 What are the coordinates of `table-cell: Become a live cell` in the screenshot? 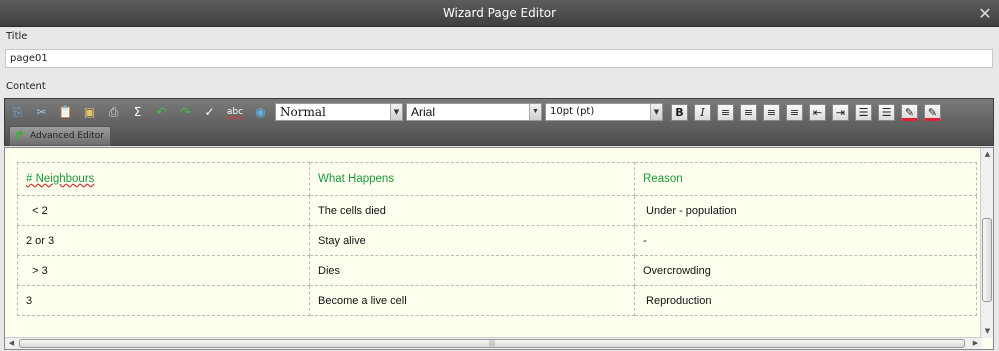 It's located at (472, 300).